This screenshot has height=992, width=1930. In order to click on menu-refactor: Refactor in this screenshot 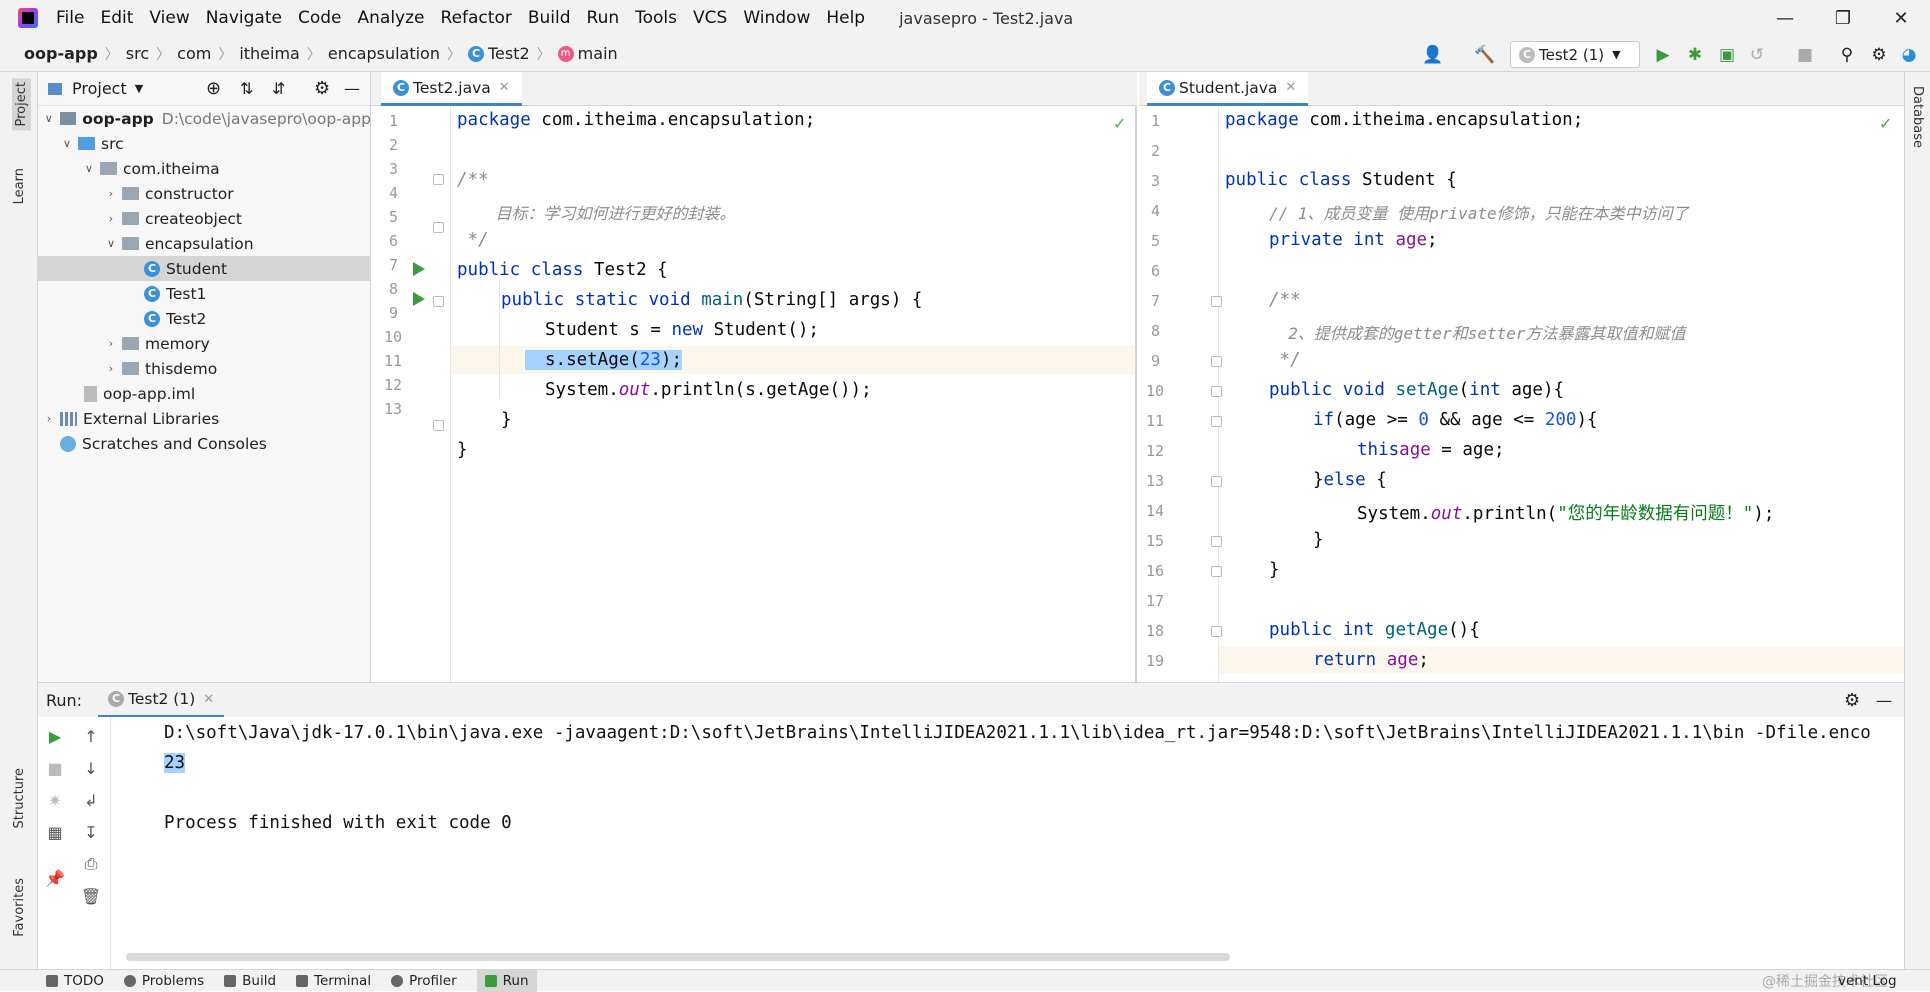, I will do `click(476, 18)`.